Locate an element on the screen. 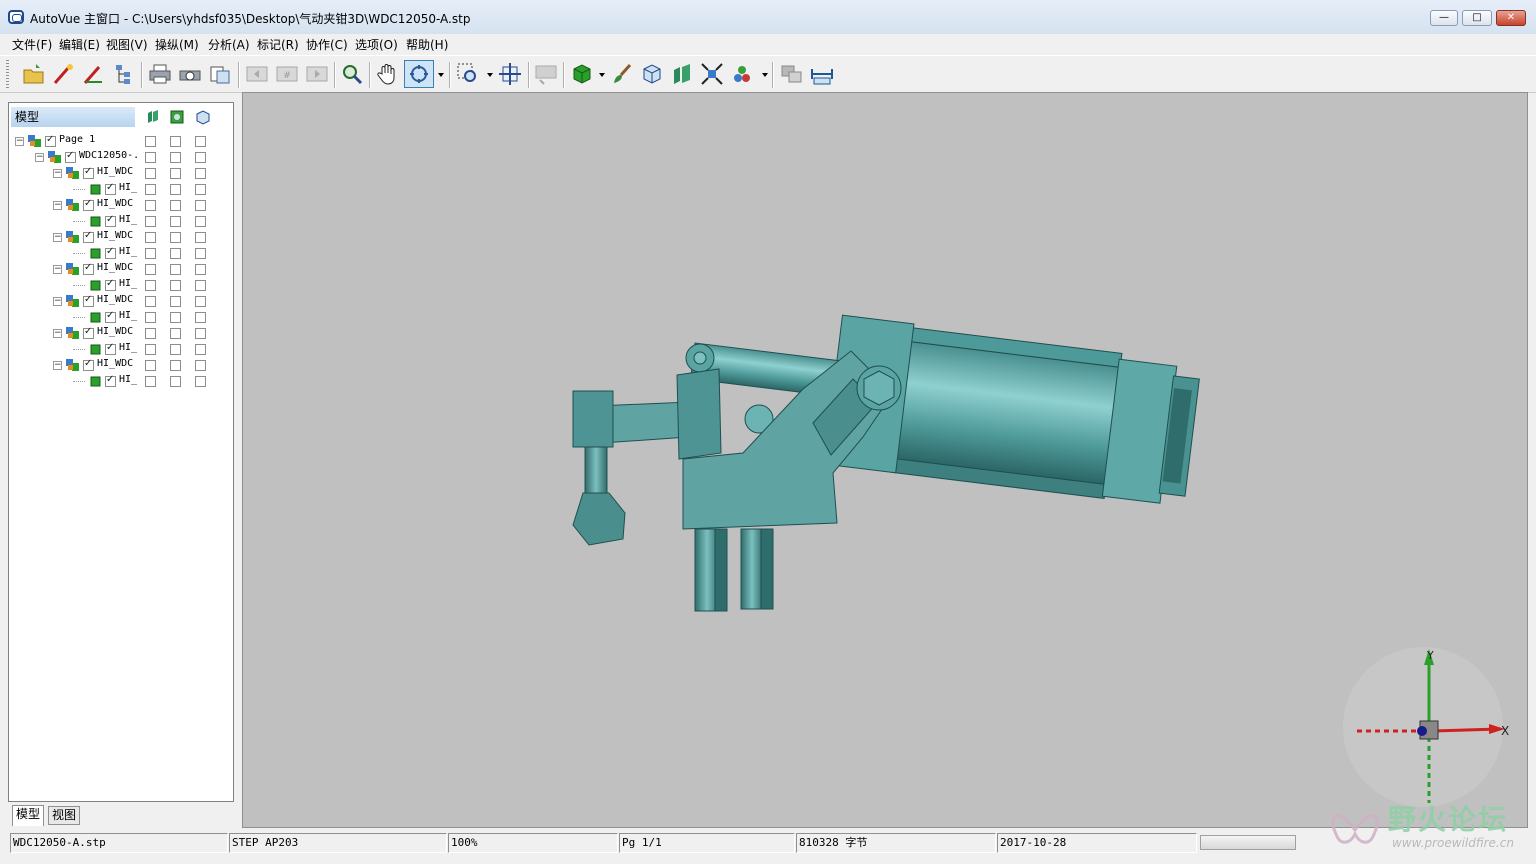 The image size is (1536, 864). tree-row: − Page 1 is located at coordinates (121, 141).